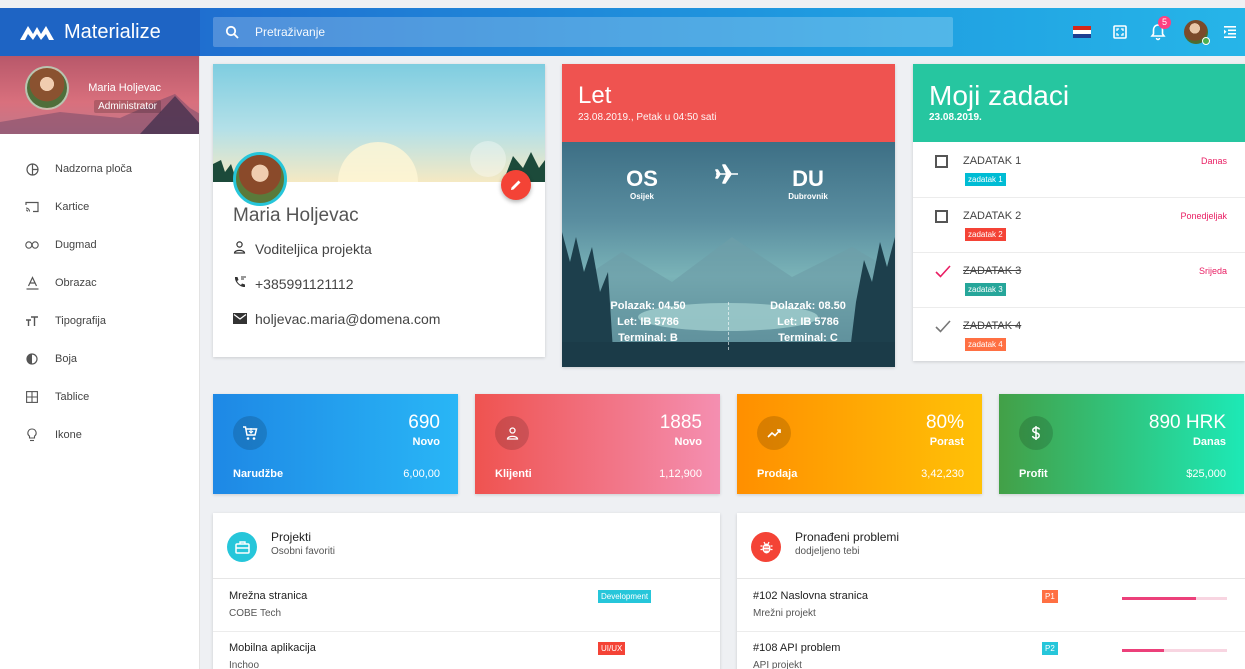 This screenshot has height=669, width=1245. What do you see at coordinates (991, 650) in the screenshot?
I see `list-item: #108 API problem API projekt P2` at bounding box center [991, 650].